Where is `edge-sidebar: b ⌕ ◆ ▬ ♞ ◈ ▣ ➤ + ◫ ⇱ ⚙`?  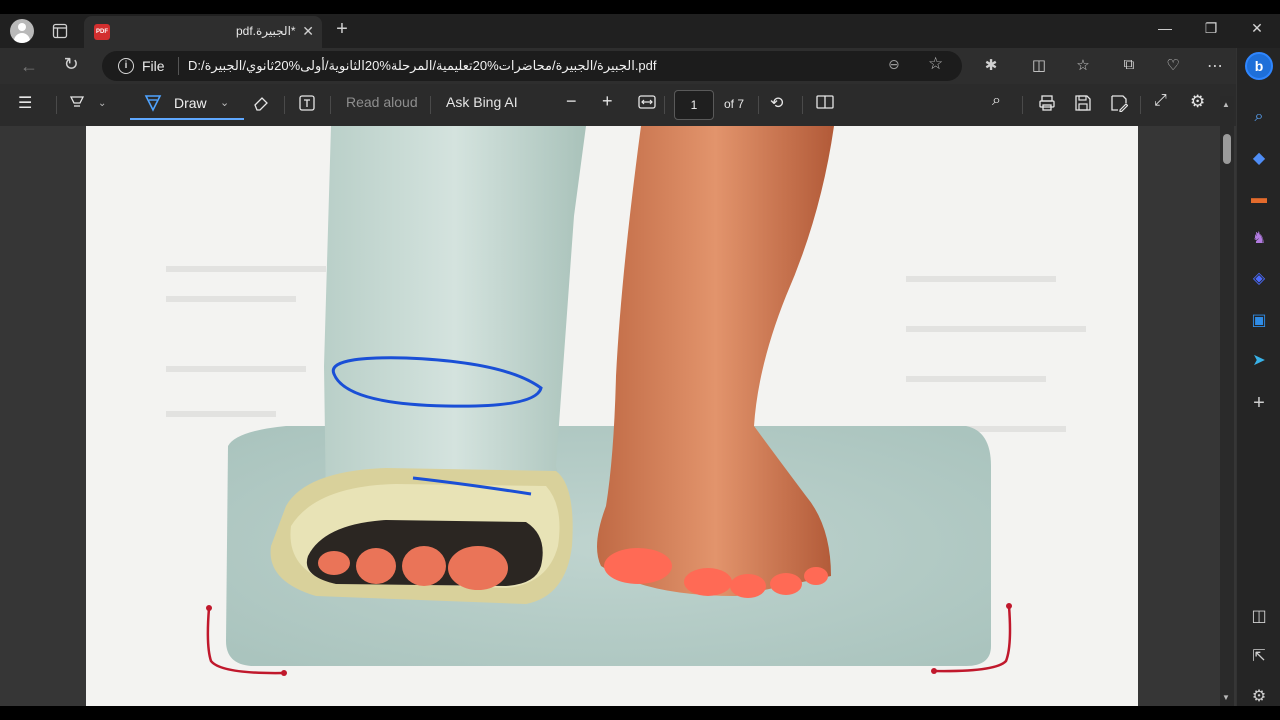
edge-sidebar: b ⌕ ◆ ▬ ♞ ◈ ▣ ➤ + ◫ ⇱ ⚙ is located at coordinates (1258, 377).